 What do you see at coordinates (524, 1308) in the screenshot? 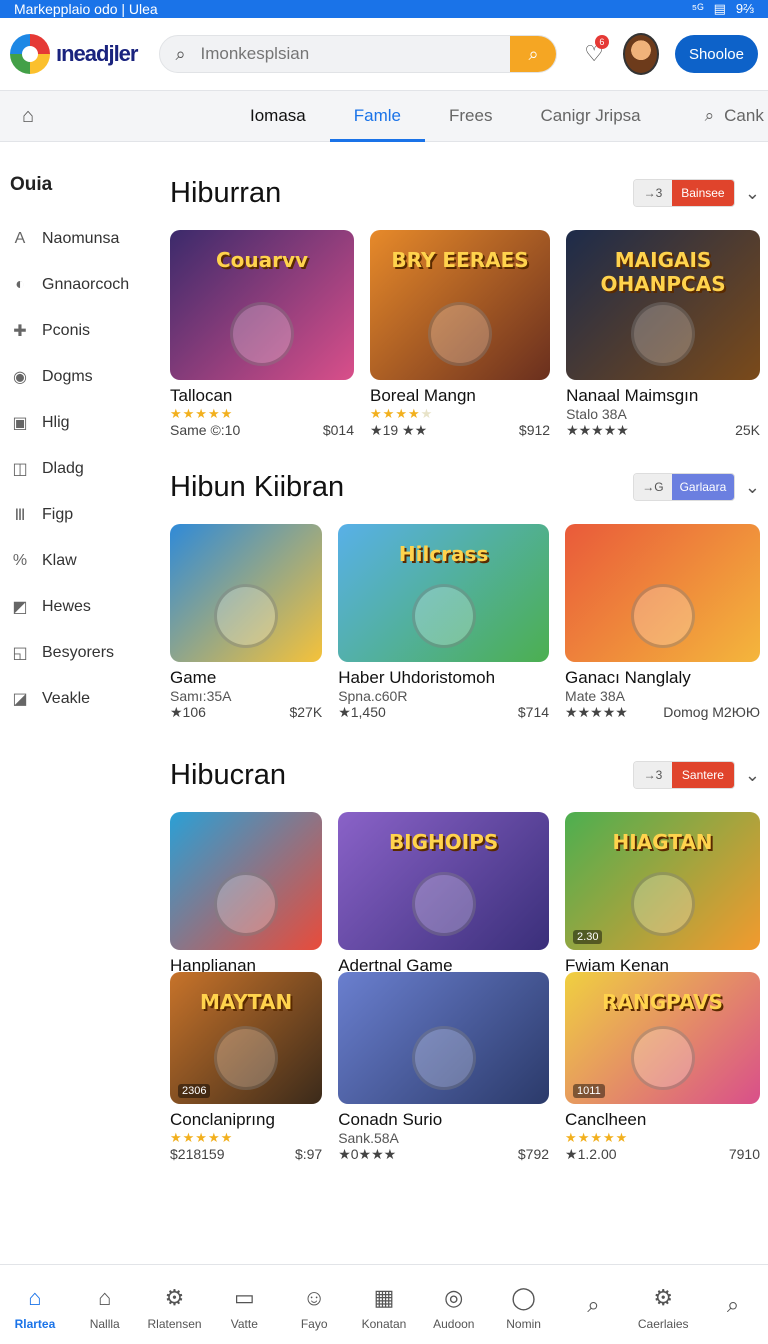
I see `bottom-nav-item: ◯ Nomin` at bounding box center [524, 1308].